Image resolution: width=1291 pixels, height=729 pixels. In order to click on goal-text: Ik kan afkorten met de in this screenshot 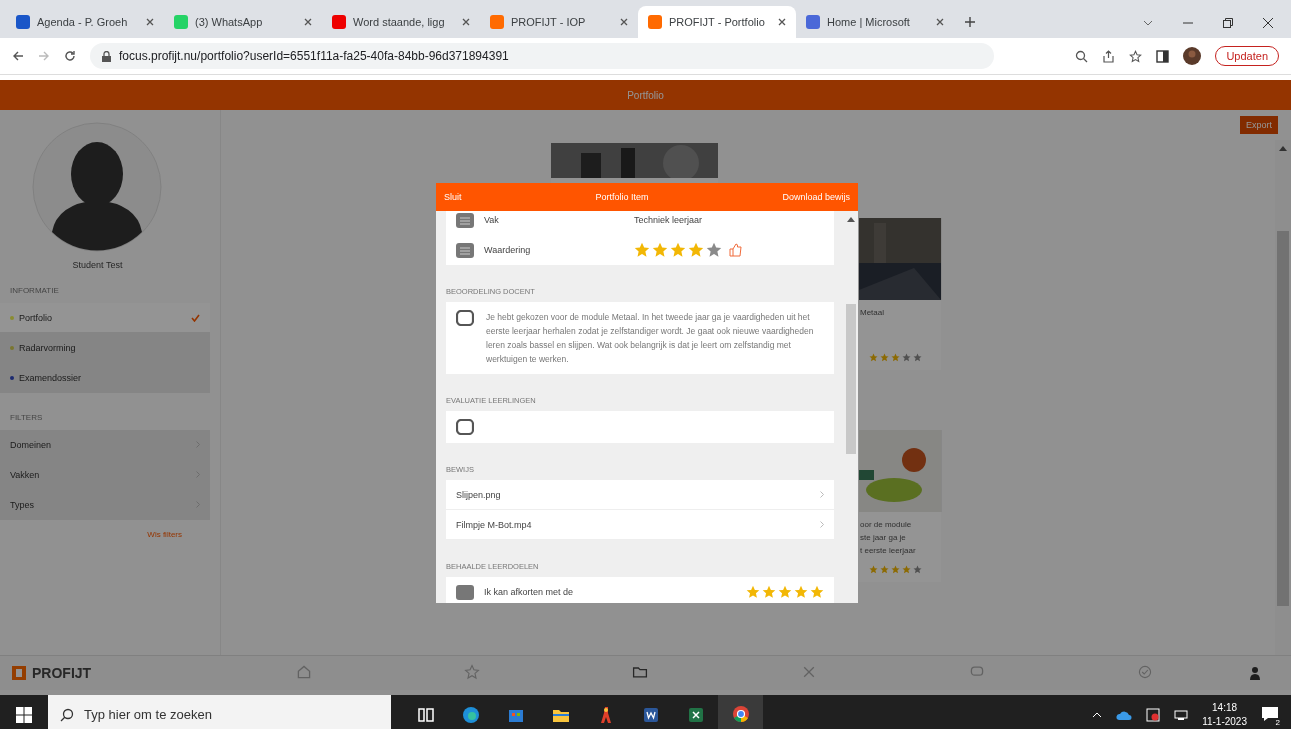, I will do `click(529, 592)`.